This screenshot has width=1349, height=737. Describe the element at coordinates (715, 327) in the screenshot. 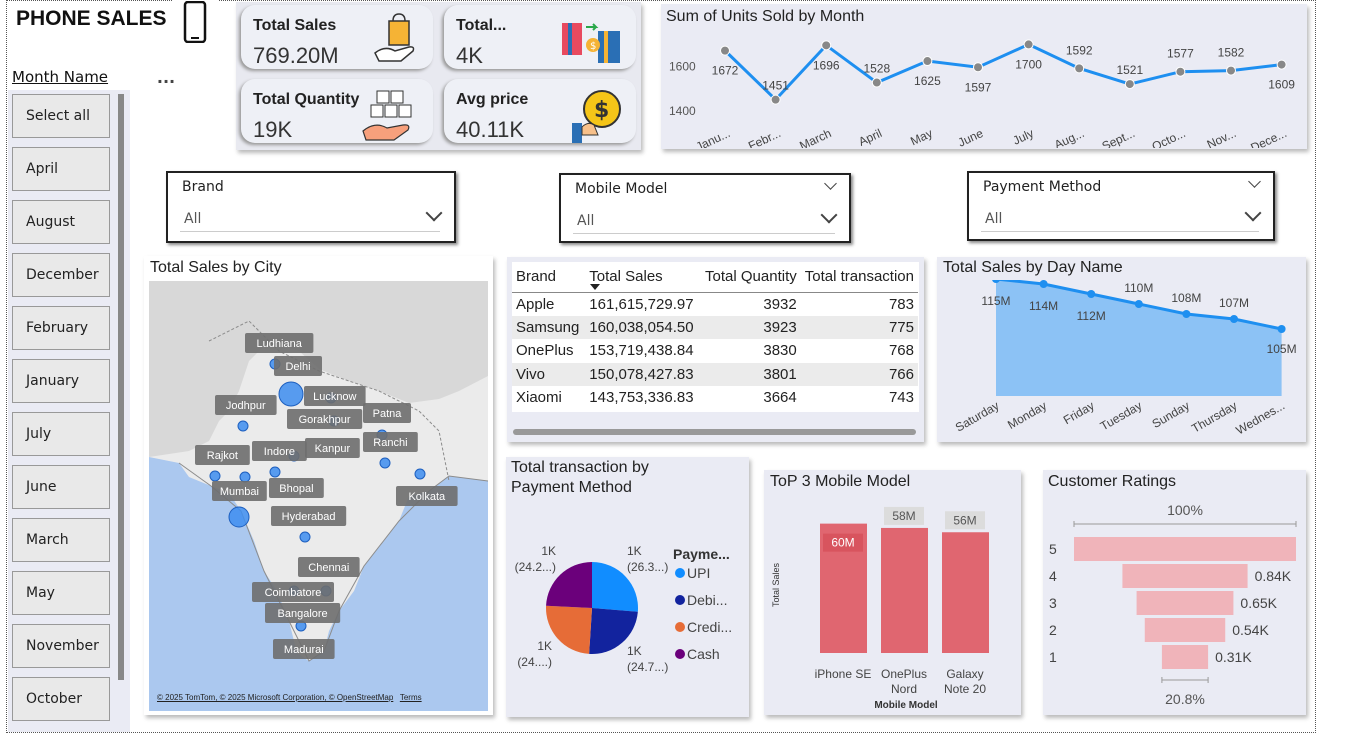

I see `table-row: Samsung 160,038,054.50 3923 775` at that location.